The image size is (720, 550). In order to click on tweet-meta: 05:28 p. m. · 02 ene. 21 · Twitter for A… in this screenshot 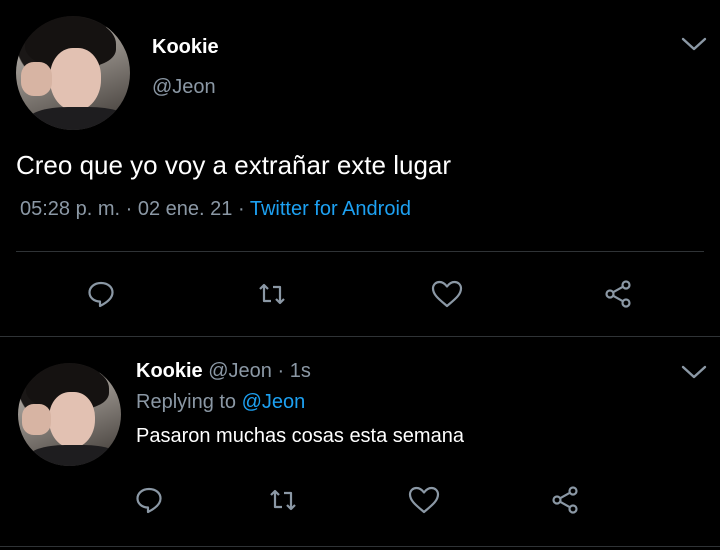, I will do `click(215, 209)`.